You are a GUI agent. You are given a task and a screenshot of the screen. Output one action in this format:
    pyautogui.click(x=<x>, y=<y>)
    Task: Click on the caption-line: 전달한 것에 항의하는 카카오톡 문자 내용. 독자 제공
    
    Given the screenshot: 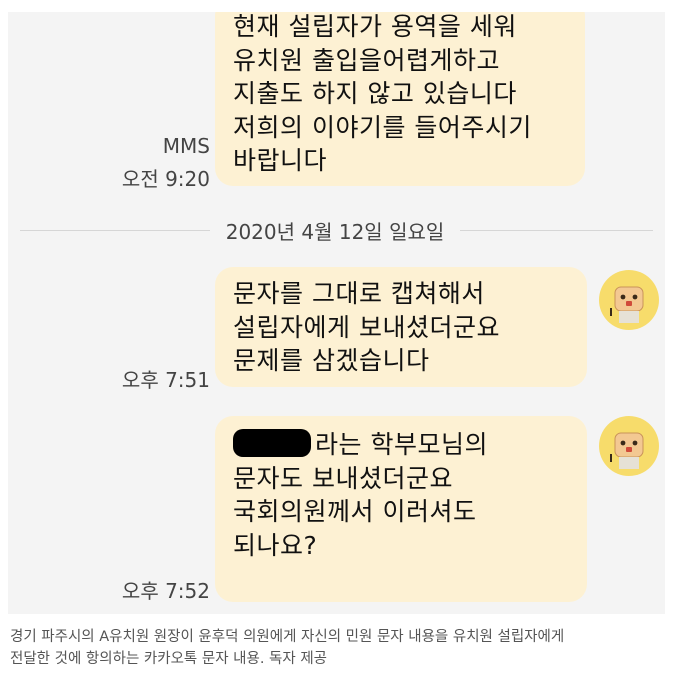 What is the action you would take?
    pyautogui.click(x=169, y=659)
    